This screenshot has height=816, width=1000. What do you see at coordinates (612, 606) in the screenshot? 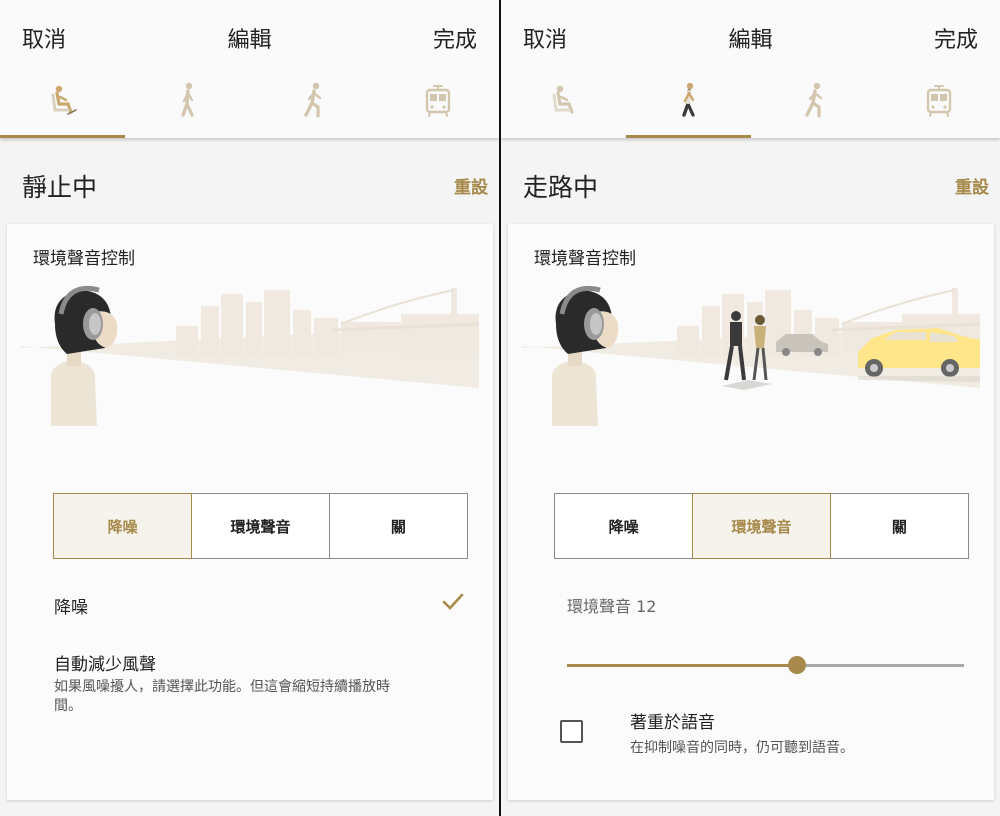
I see `ambient-level-label: 環境聲音 12` at bounding box center [612, 606].